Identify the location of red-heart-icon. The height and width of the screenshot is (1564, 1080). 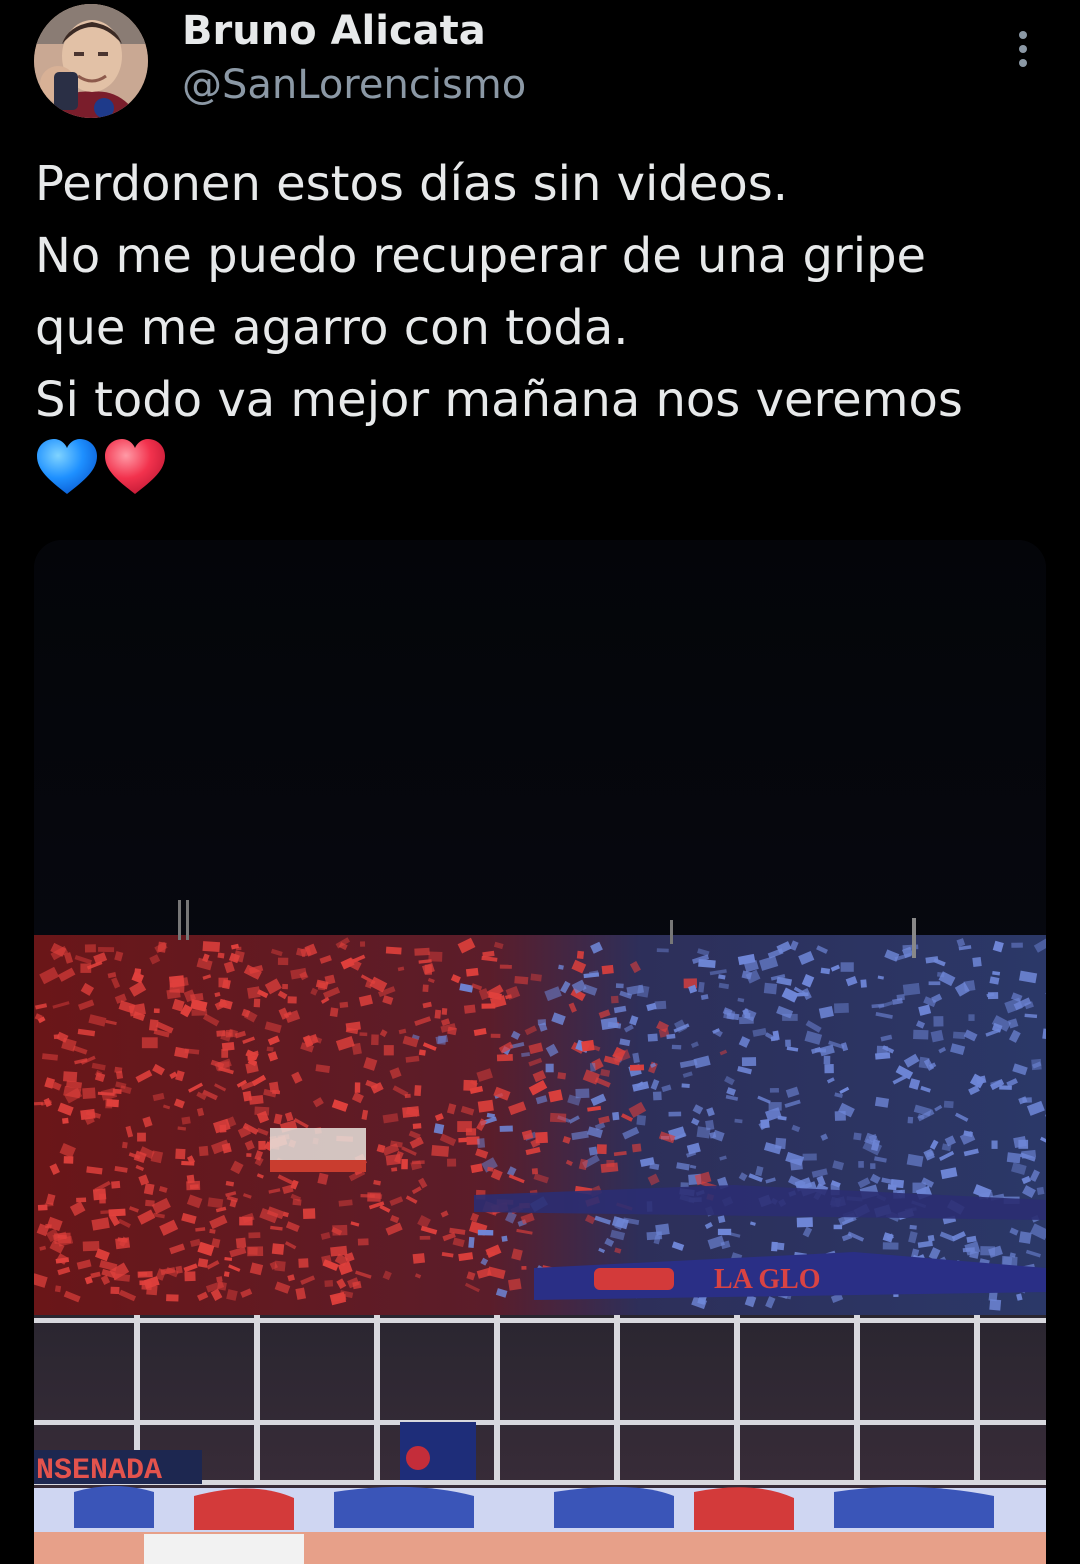
(135, 466).